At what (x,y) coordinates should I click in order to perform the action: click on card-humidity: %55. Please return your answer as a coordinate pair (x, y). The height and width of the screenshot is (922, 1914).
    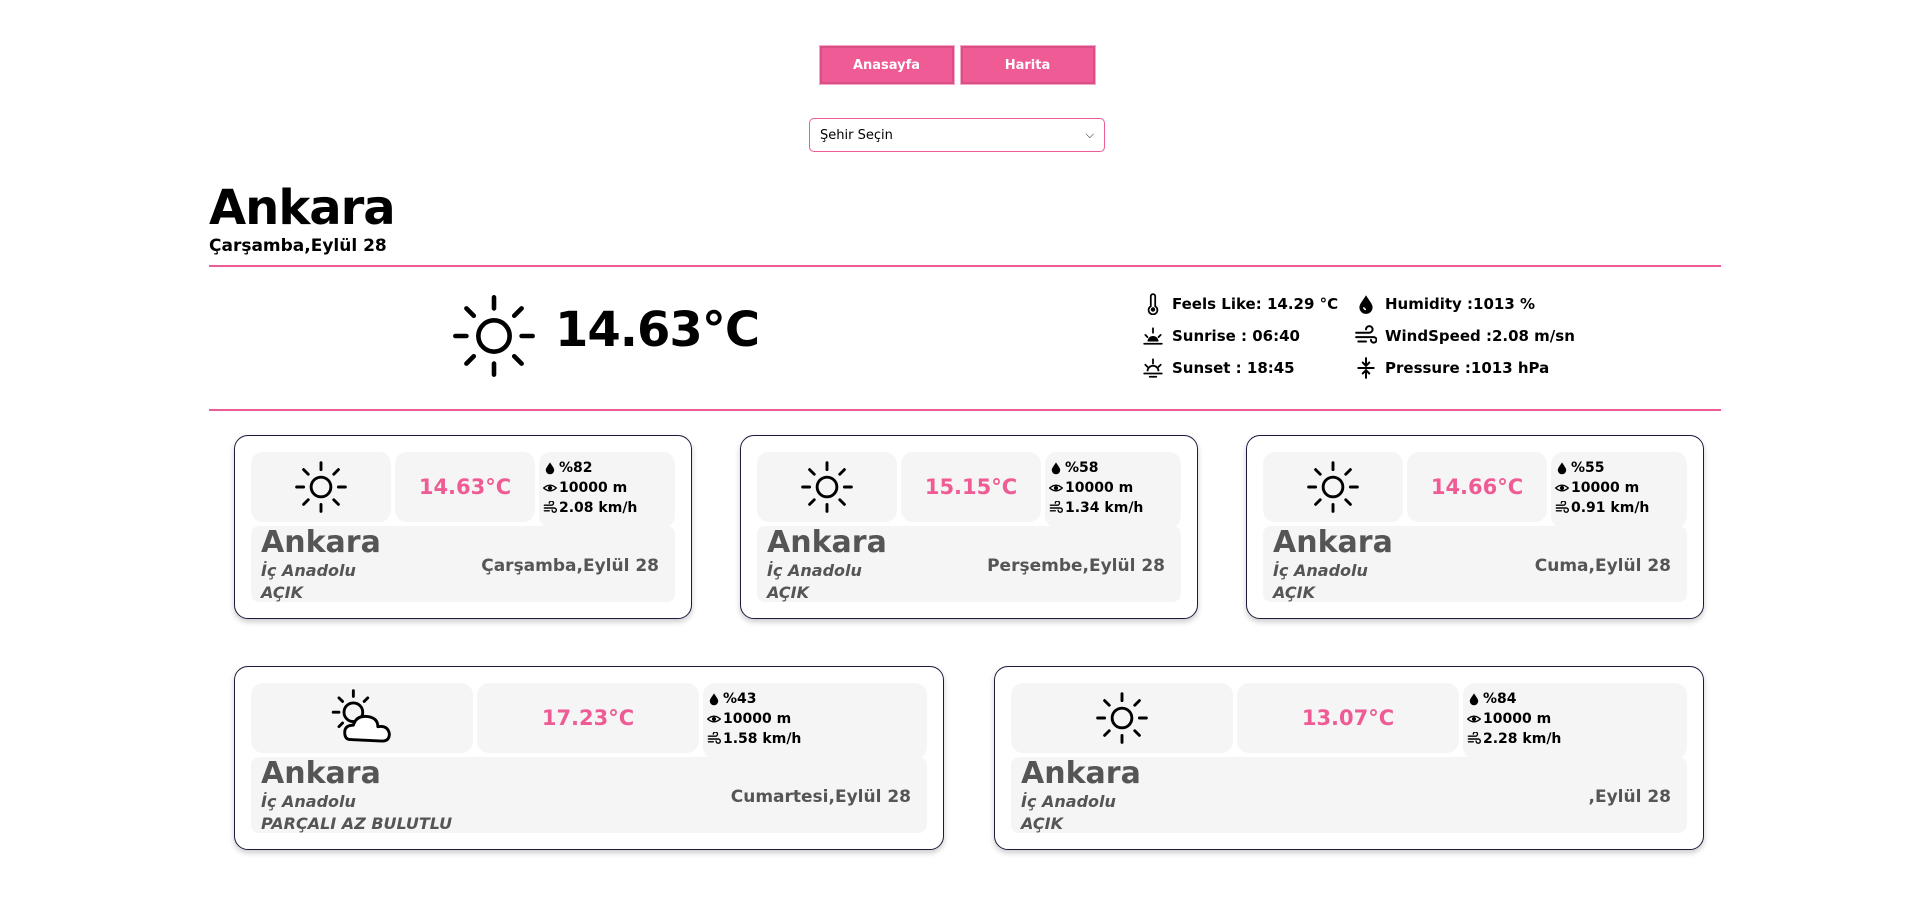
    Looking at the image, I should click on (1580, 468).